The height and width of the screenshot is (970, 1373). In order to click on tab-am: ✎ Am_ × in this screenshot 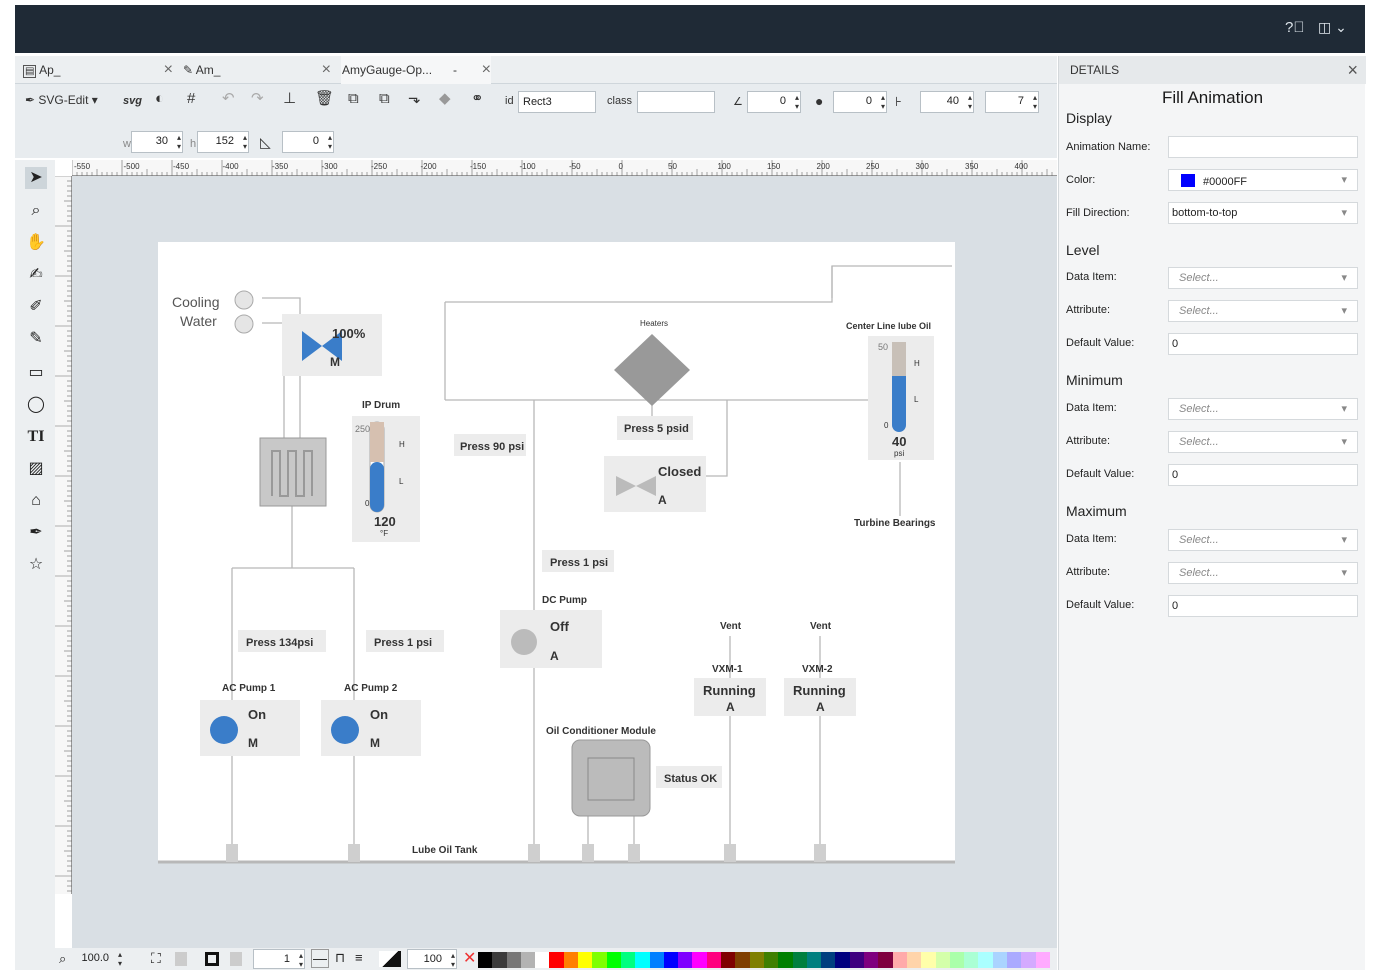, I will do `click(257, 70)`.